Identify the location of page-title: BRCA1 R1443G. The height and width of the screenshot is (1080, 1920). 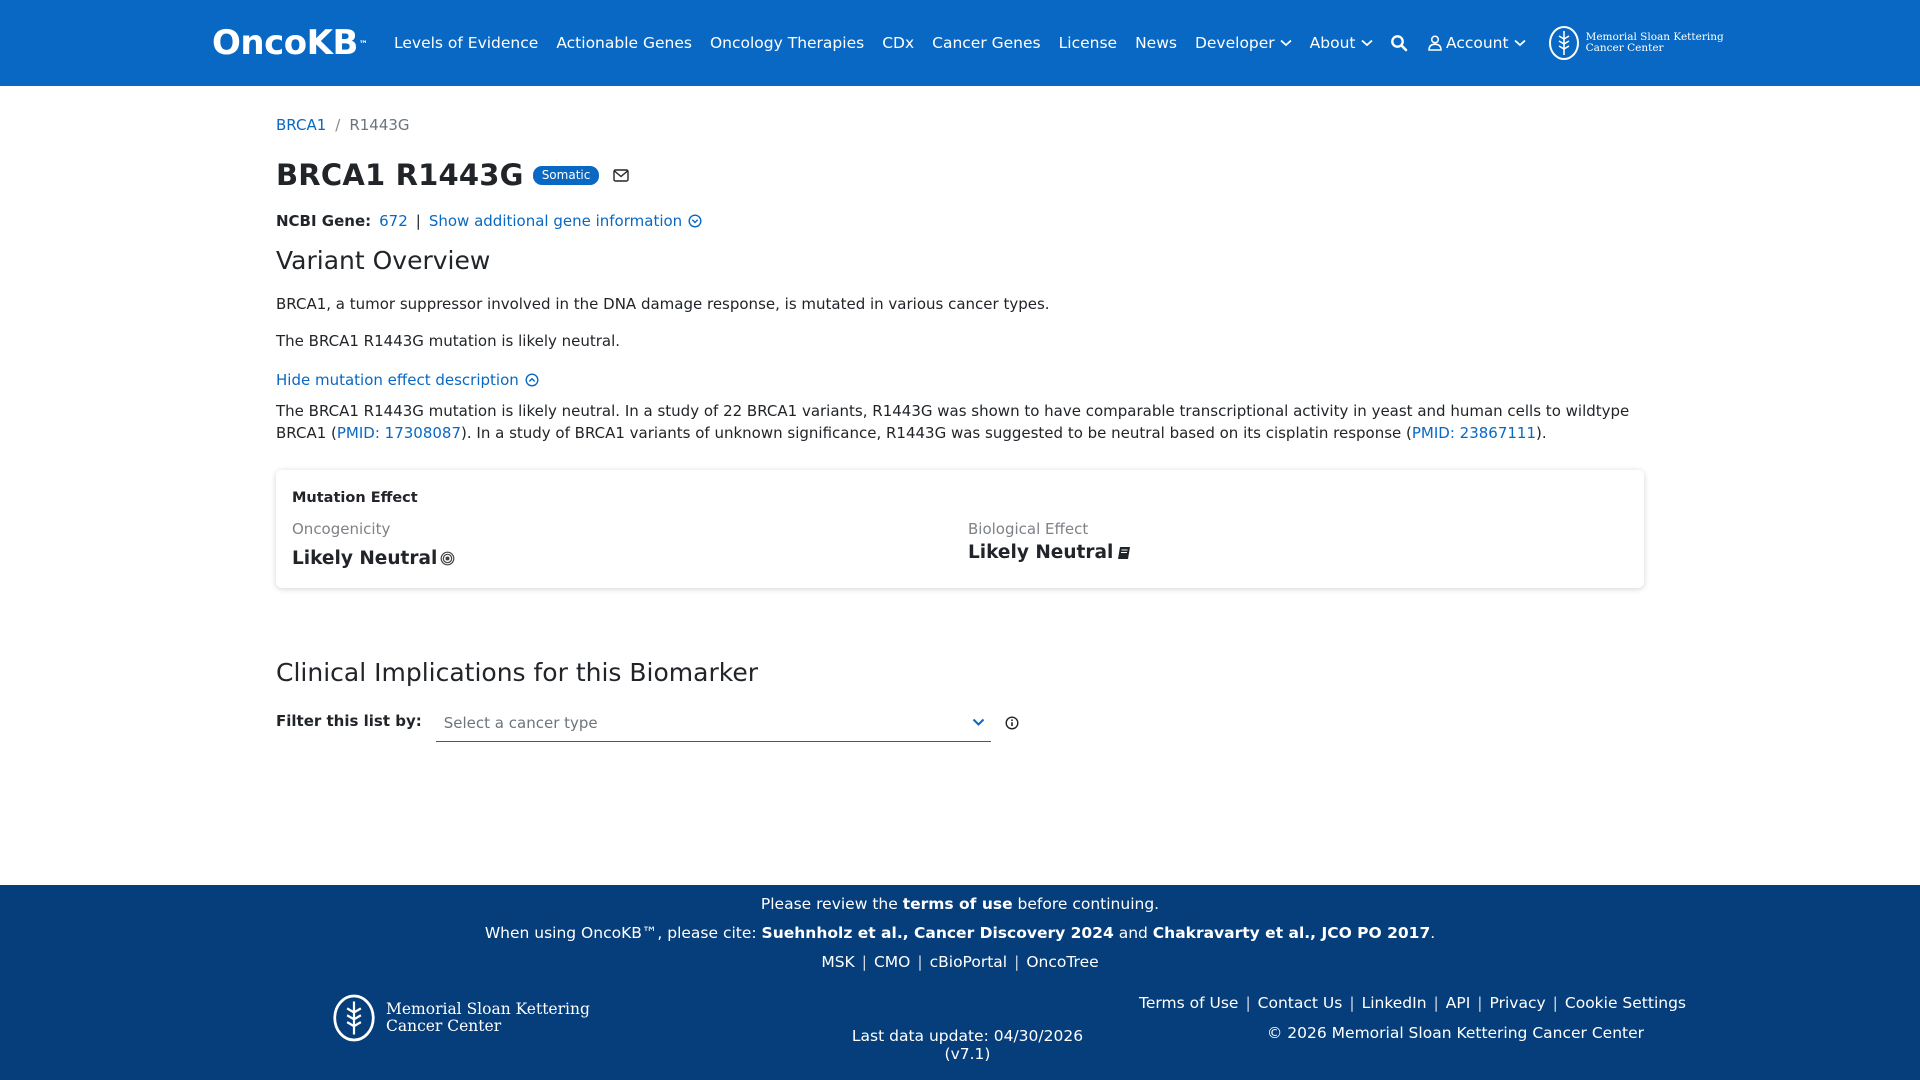
(400, 175).